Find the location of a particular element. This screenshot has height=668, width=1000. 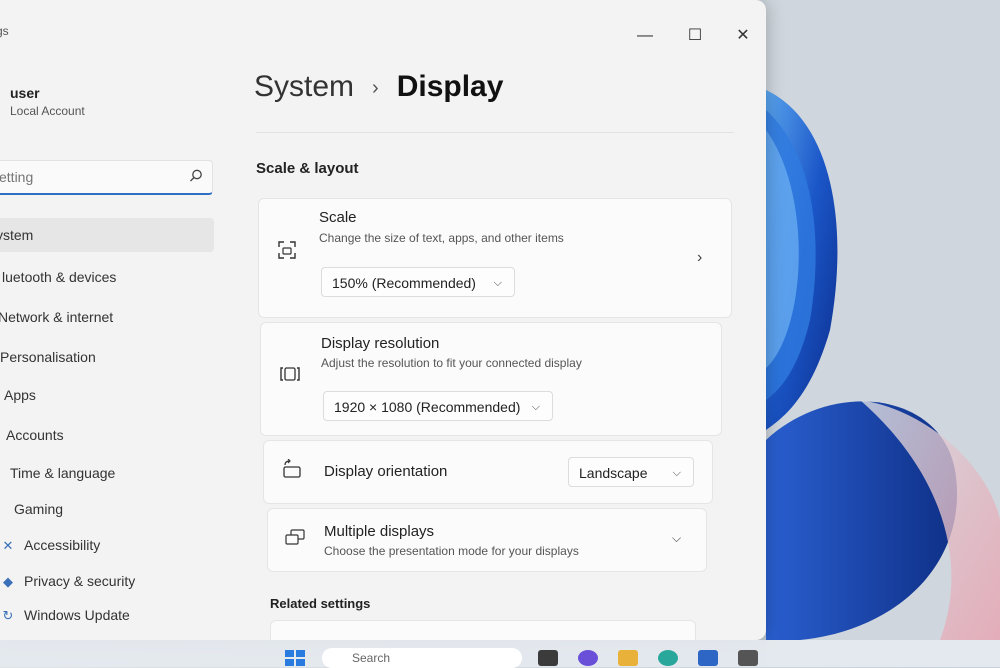

sidebar-item-label: Apps is located at coordinates (20, 395).